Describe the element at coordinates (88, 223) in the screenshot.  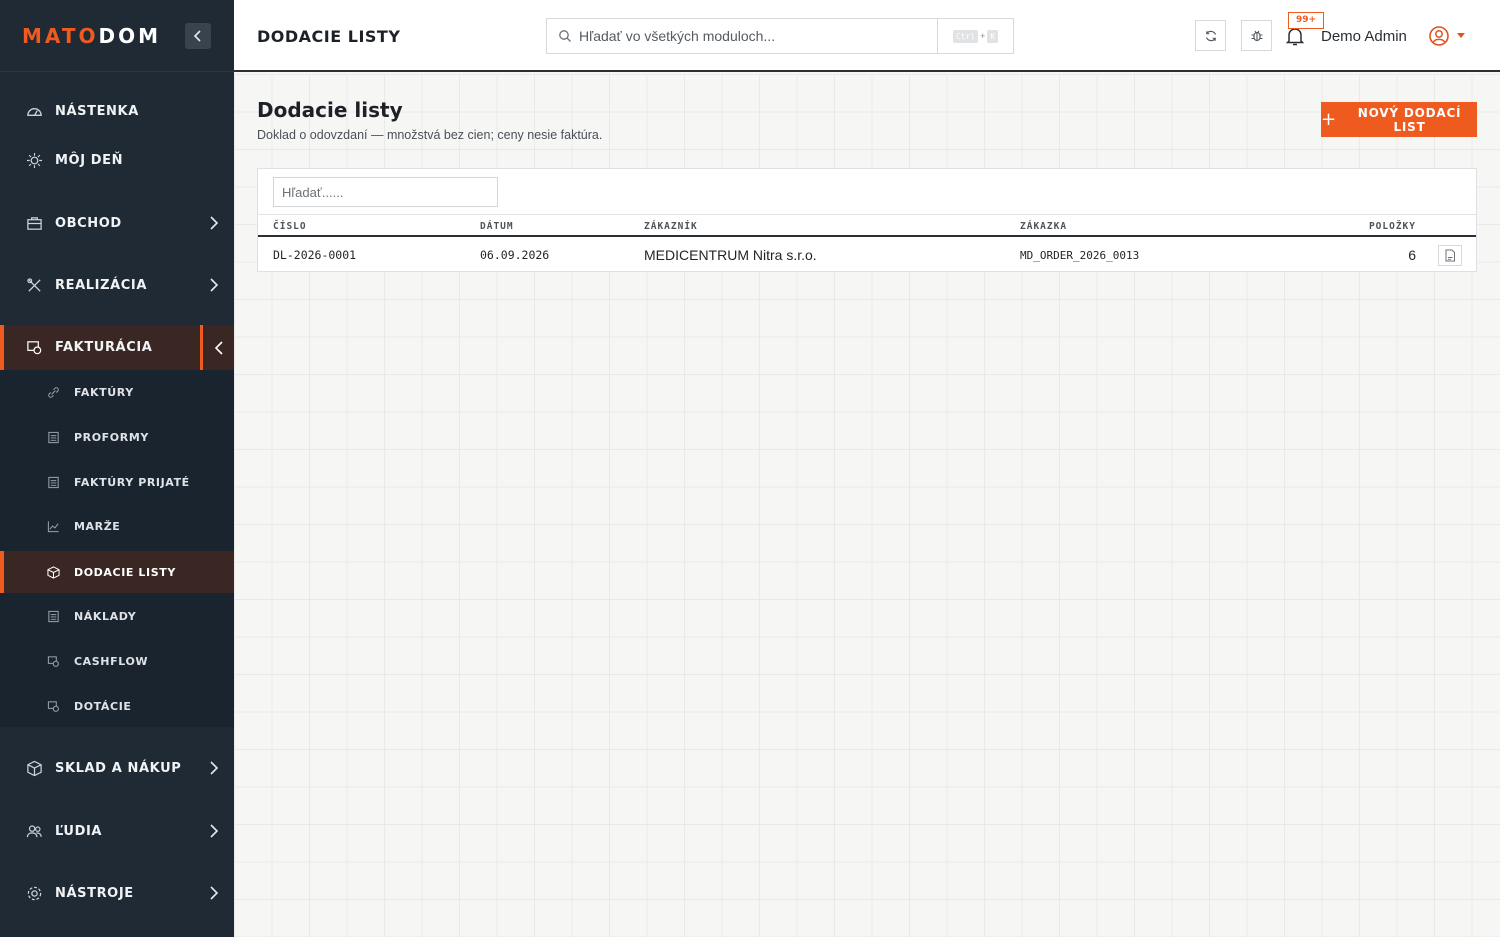
I see `sidebar-item-label: OBCHOD` at that location.